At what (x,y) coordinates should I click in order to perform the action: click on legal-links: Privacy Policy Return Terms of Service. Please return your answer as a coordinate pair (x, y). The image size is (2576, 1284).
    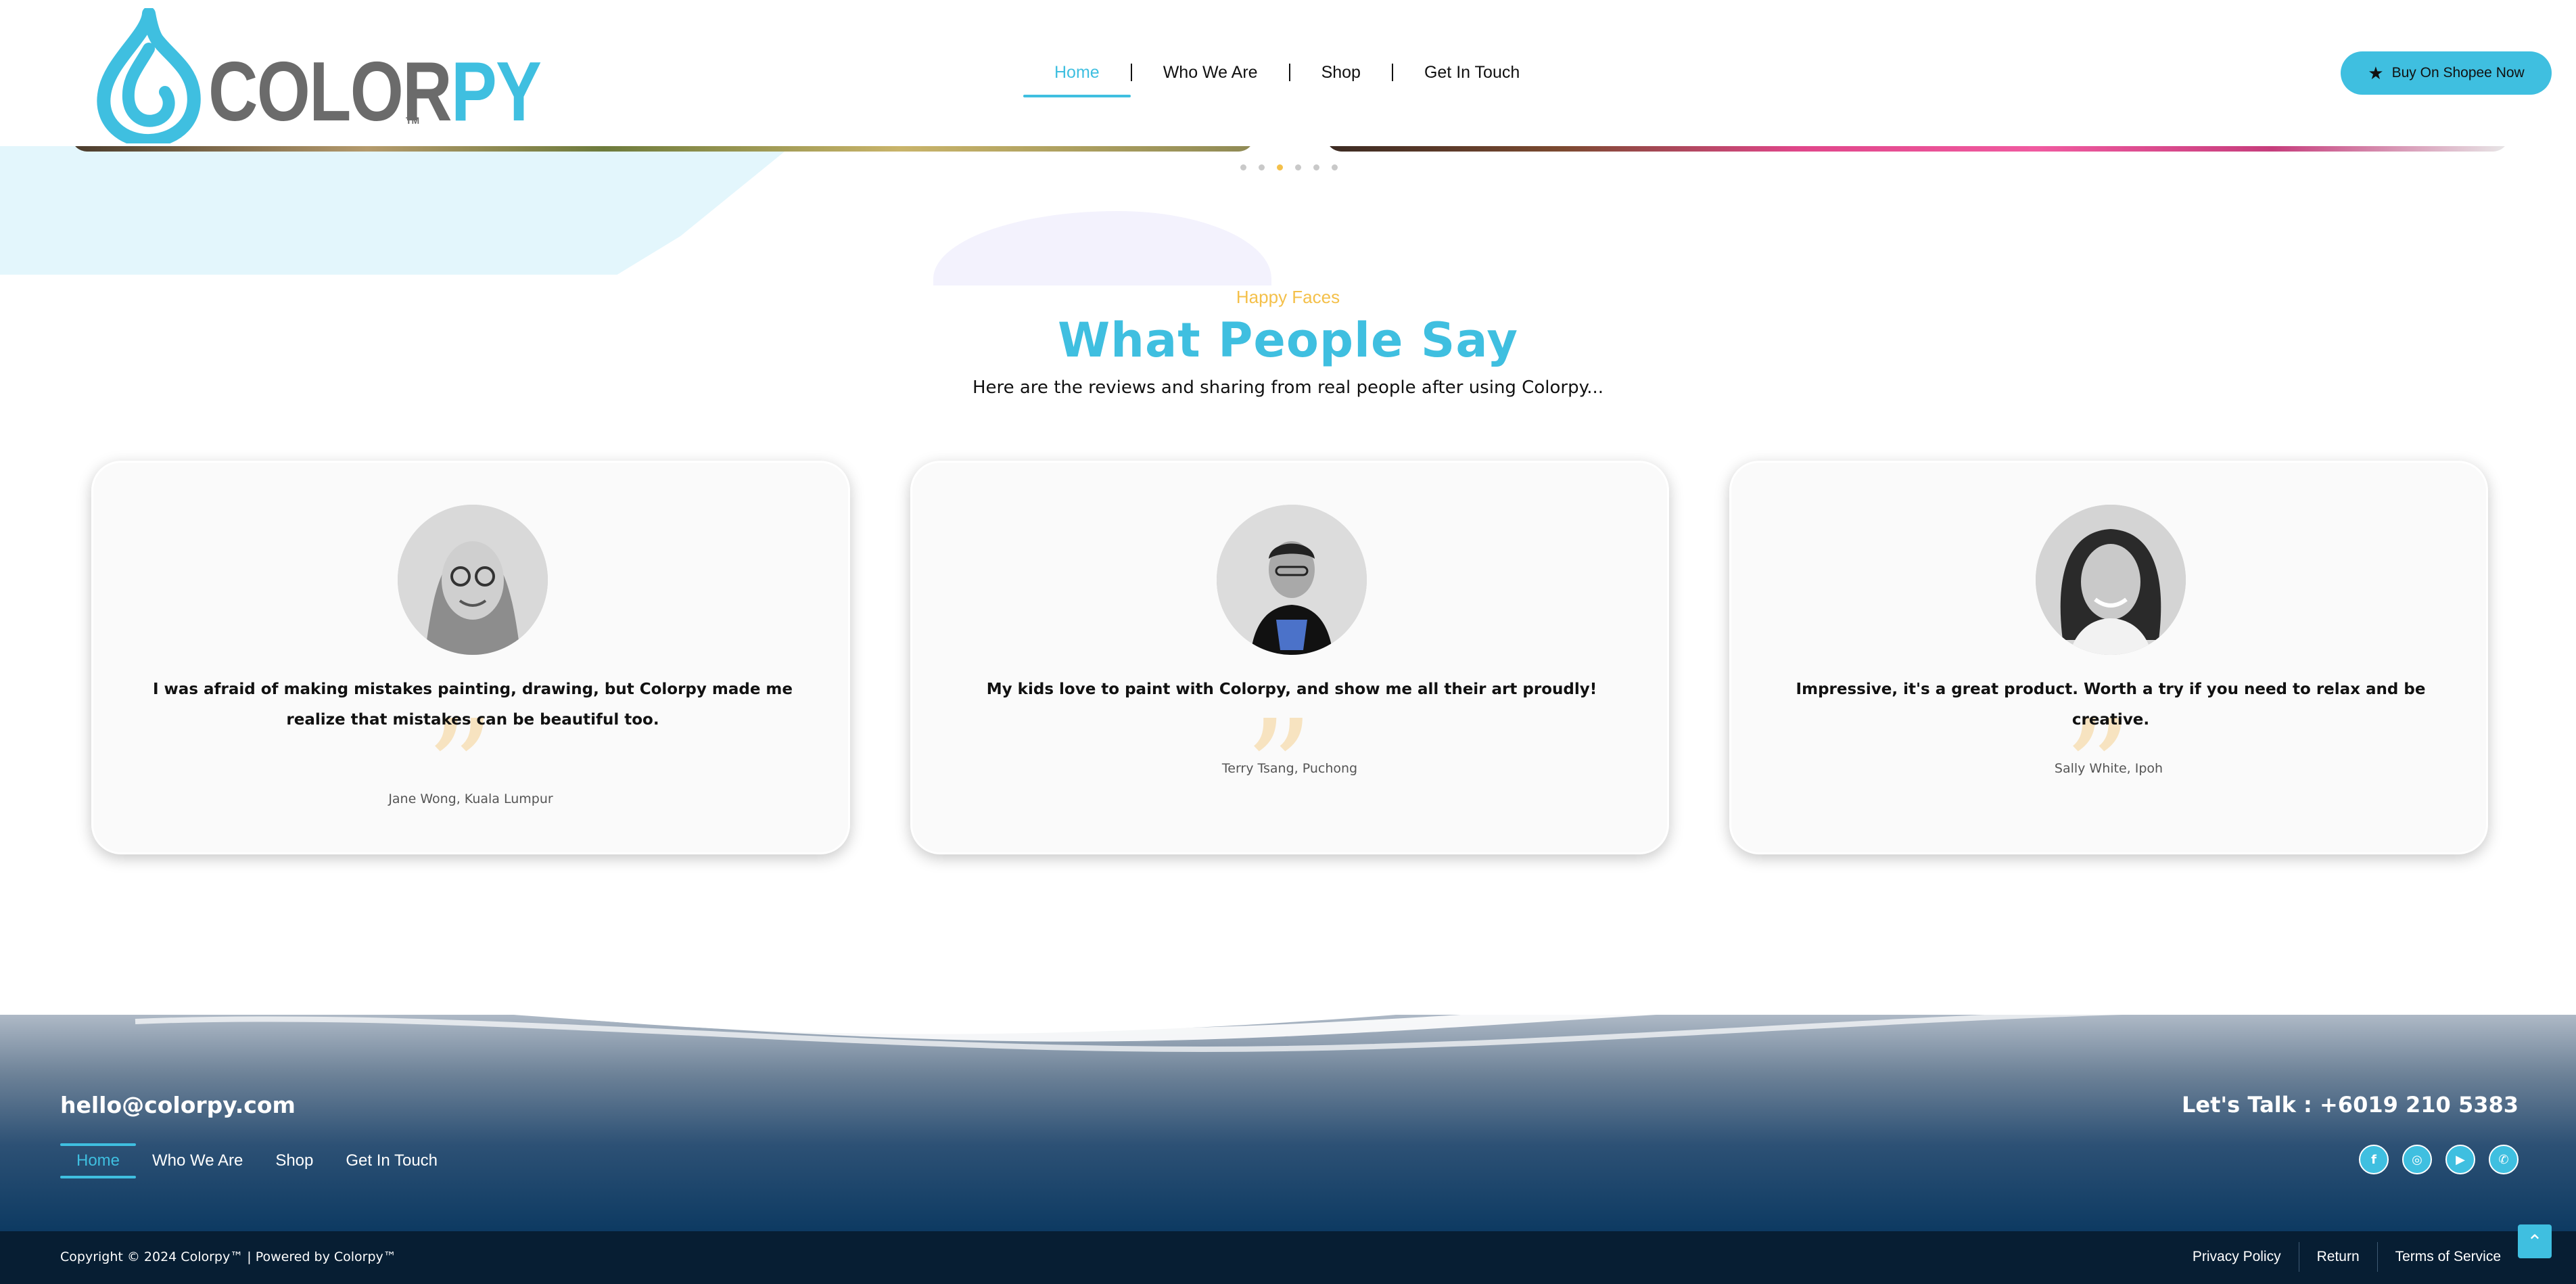
    Looking at the image, I should click on (2347, 1257).